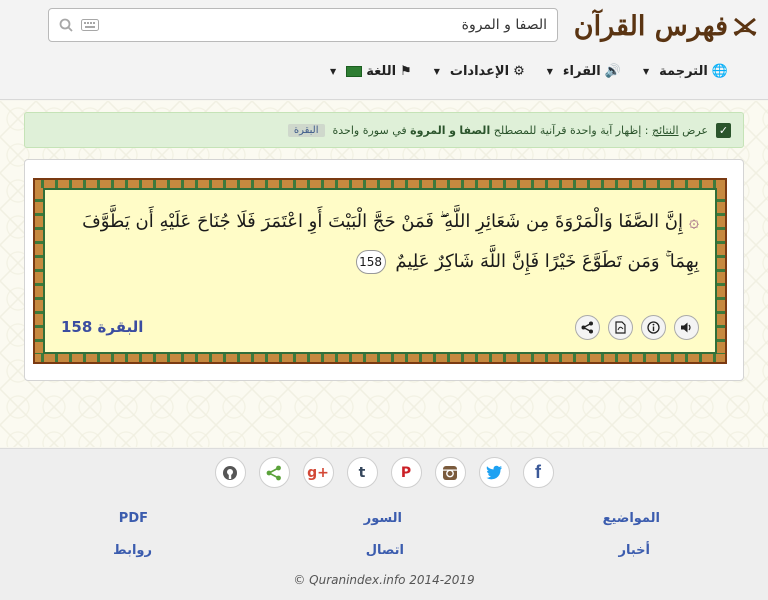  I want to click on pdf-icon, so click(620, 327).